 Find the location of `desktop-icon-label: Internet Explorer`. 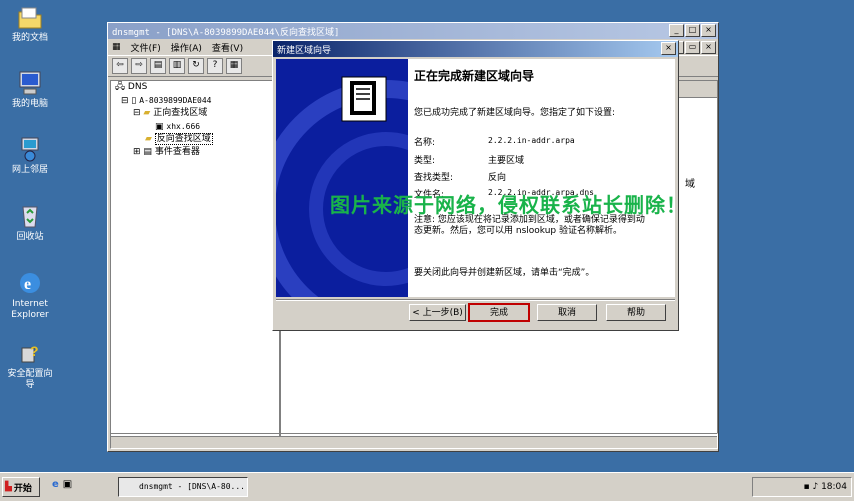

desktop-icon-label: Internet Explorer is located at coordinates (30, 309).